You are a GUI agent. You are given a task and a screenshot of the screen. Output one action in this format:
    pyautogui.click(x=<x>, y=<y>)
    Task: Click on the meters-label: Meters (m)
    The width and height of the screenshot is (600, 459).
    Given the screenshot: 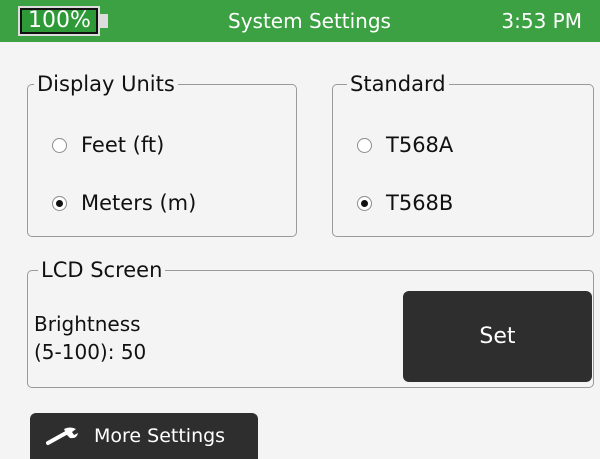 What is the action you would take?
    pyautogui.click(x=139, y=203)
    